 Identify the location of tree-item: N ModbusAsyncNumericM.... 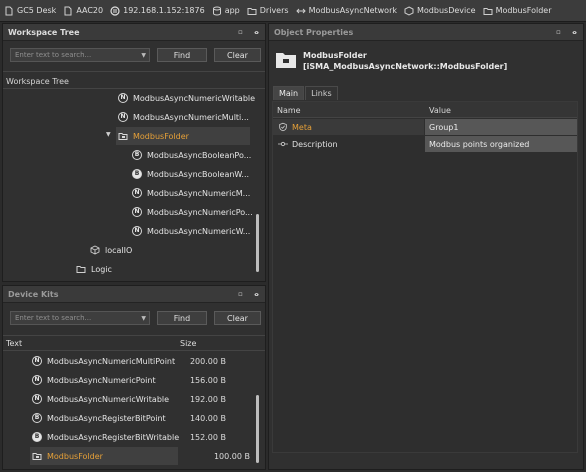
(191, 193).